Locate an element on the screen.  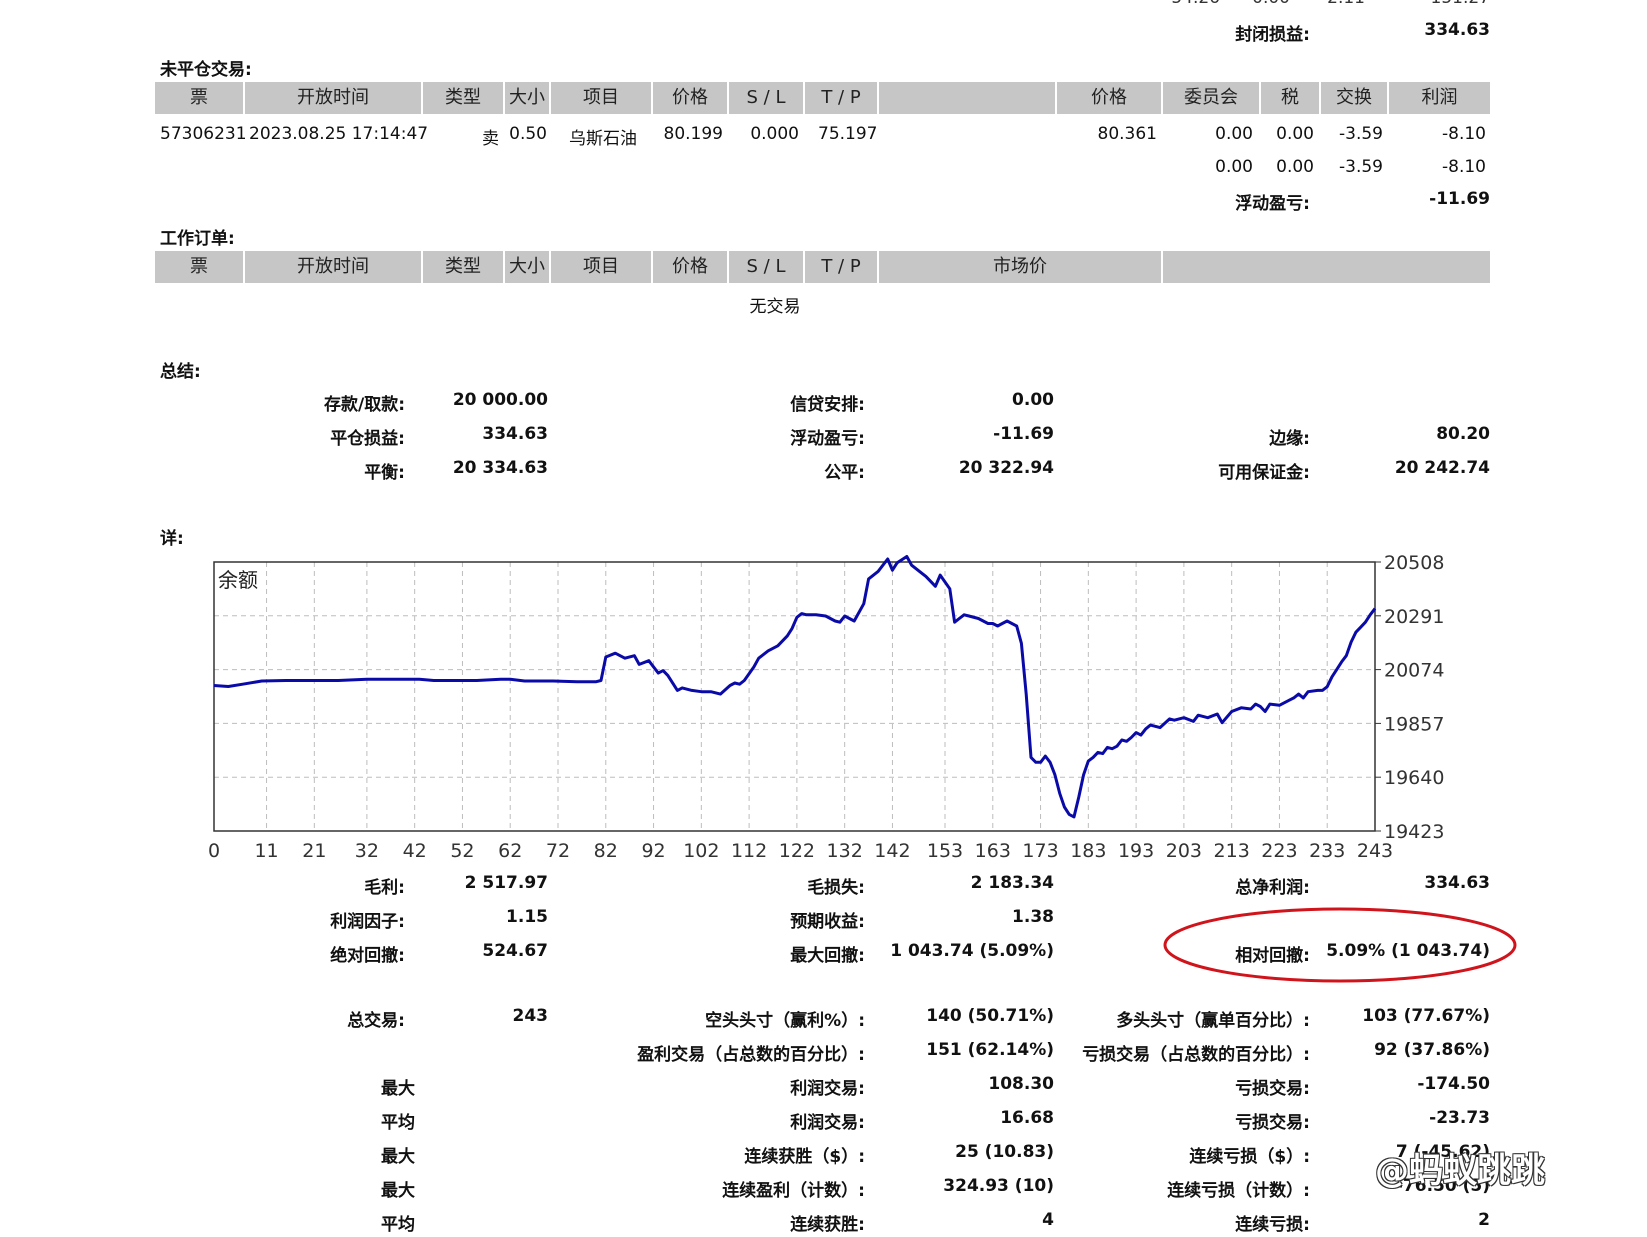
stat-row-mid-label: 连续获胜: is located at coordinates (827, 1225).